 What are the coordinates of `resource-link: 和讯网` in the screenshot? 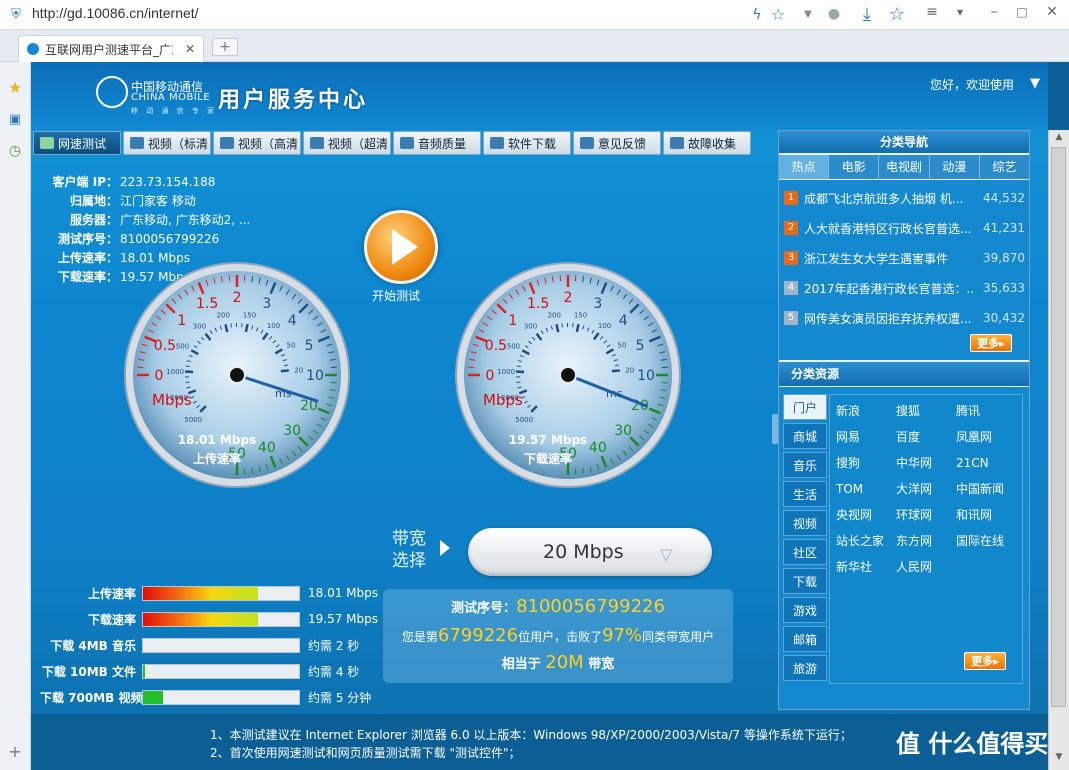 It's located at (992, 515).